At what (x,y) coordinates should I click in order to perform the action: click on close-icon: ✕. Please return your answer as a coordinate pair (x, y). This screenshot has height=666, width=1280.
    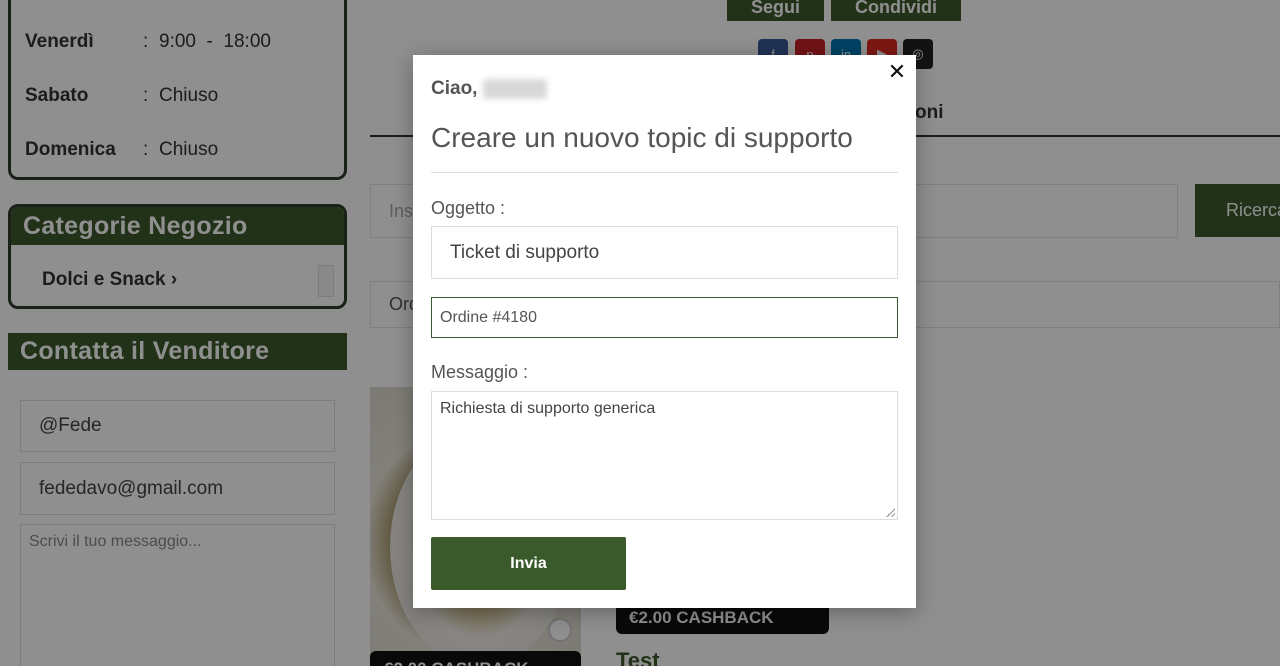
    Looking at the image, I should click on (897, 71).